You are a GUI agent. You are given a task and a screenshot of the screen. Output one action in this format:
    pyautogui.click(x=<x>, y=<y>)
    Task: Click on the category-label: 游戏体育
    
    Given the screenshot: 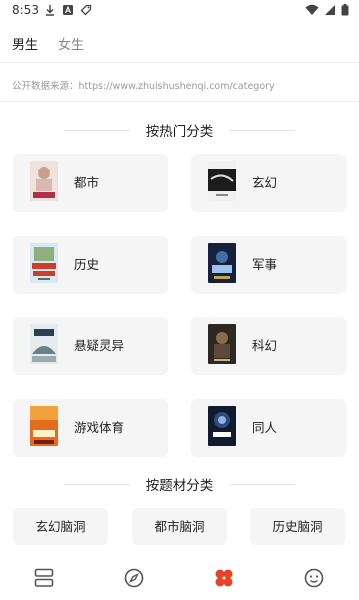 What is the action you would take?
    pyautogui.click(x=99, y=427)
    